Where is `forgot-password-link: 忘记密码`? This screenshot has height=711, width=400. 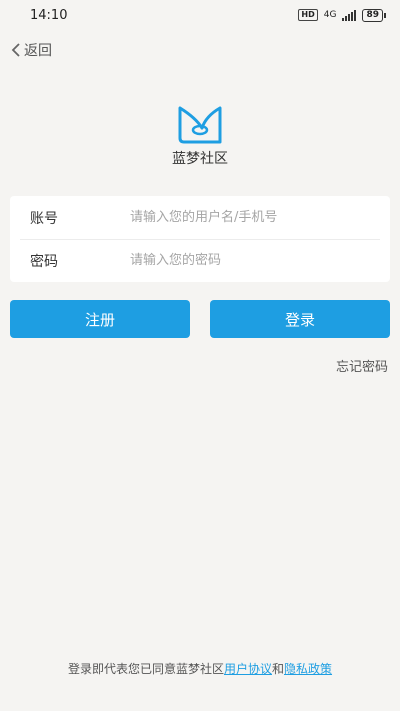
forgot-password-link: 忘记密码 is located at coordinates (362, 365).